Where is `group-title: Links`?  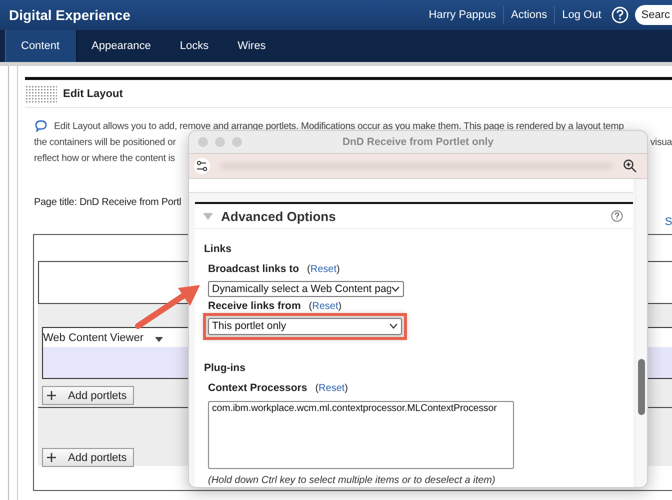 group-title: Links is located at coordinates (218, 249).